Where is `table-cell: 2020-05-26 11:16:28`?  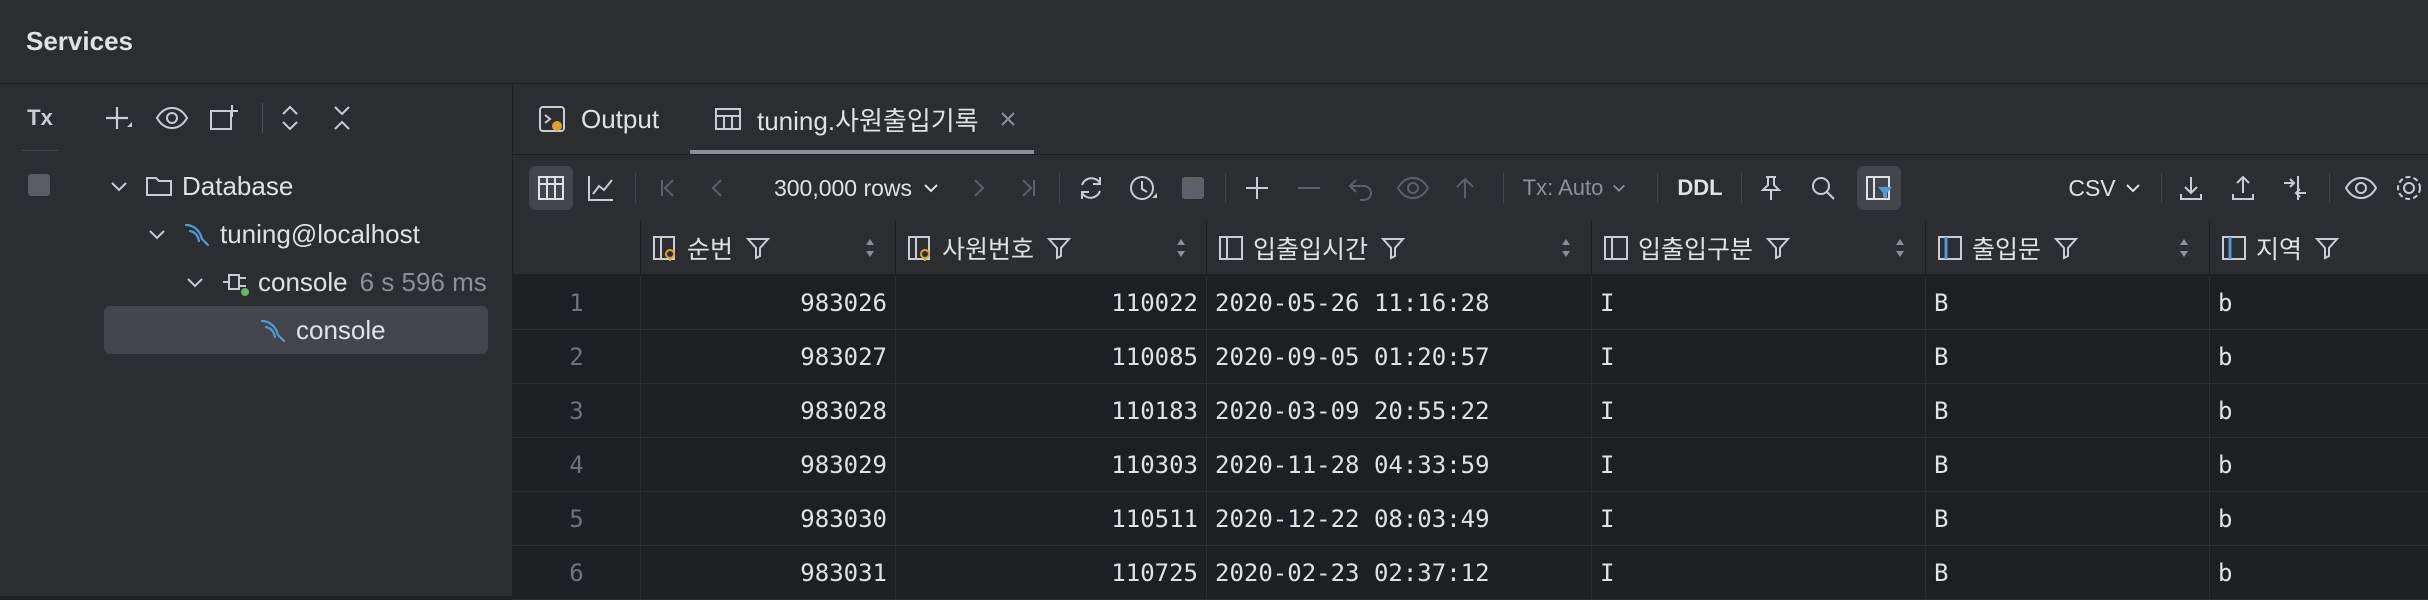
table-cell: 2020-05-26 11:16:28 is located at coordinates (1399, 303).